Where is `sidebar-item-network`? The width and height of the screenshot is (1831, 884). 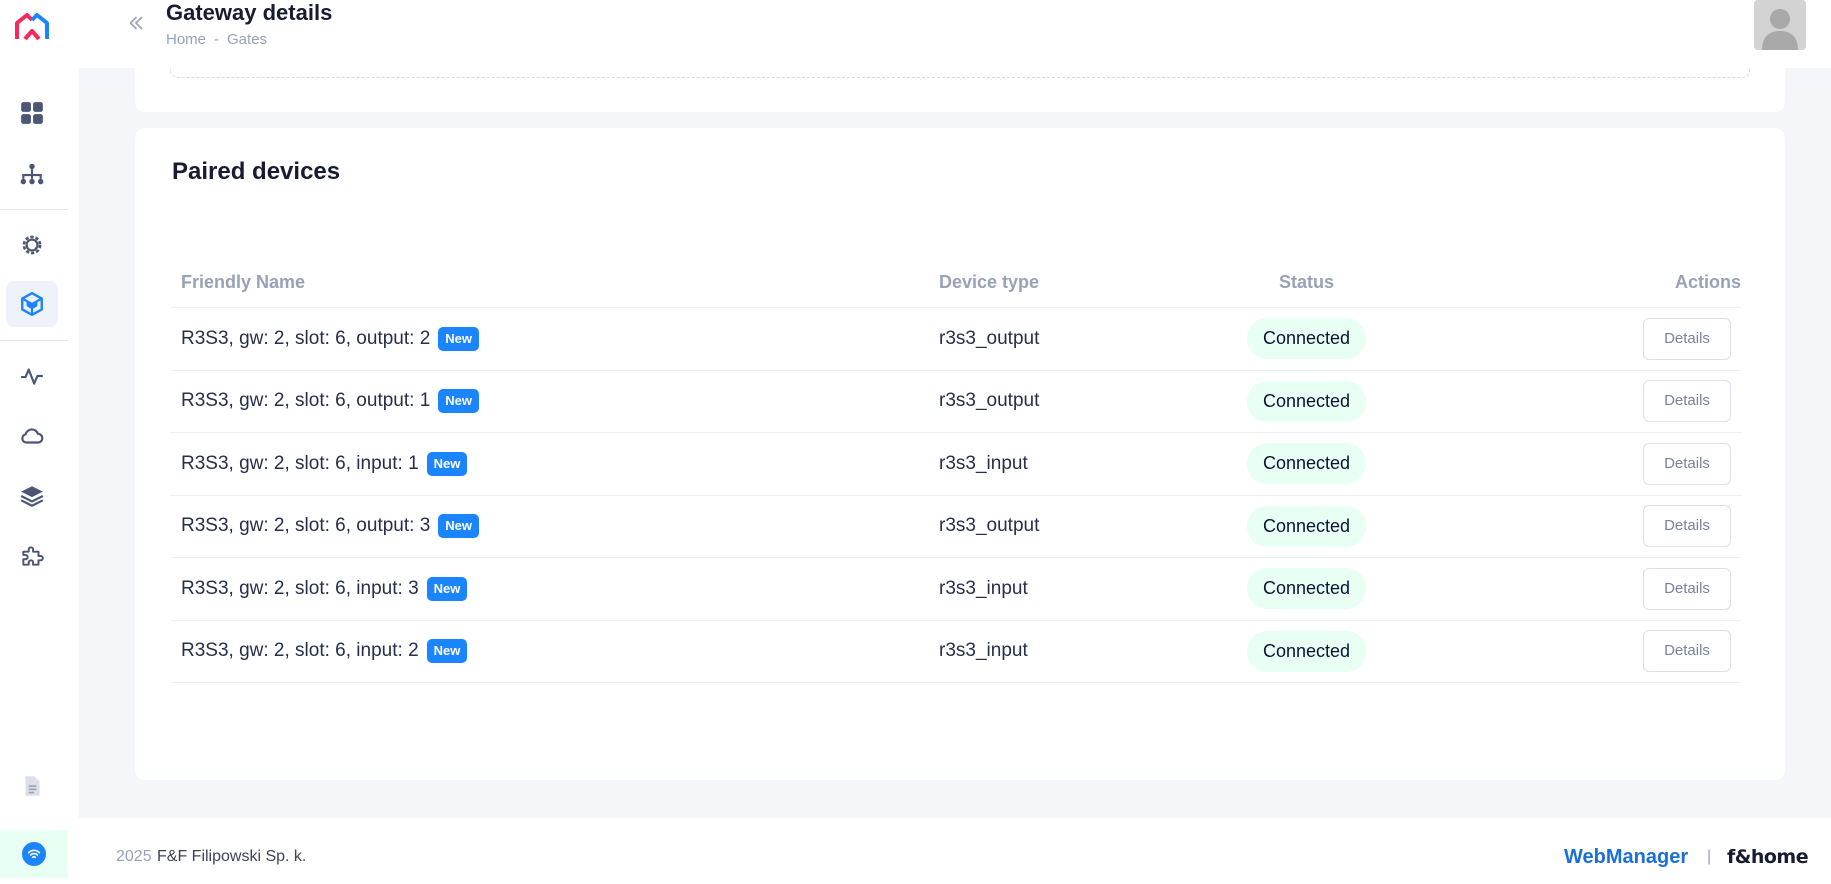 sidebar-item-network is located at coordinates (32, 174).